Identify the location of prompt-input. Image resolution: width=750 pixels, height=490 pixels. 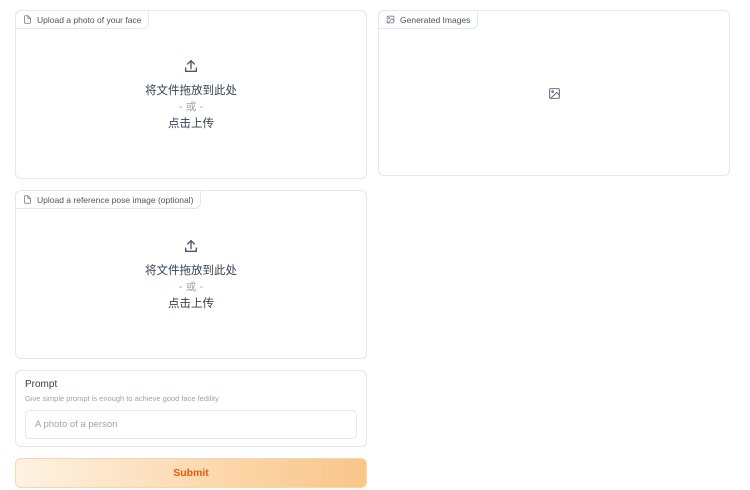
(191, 424).